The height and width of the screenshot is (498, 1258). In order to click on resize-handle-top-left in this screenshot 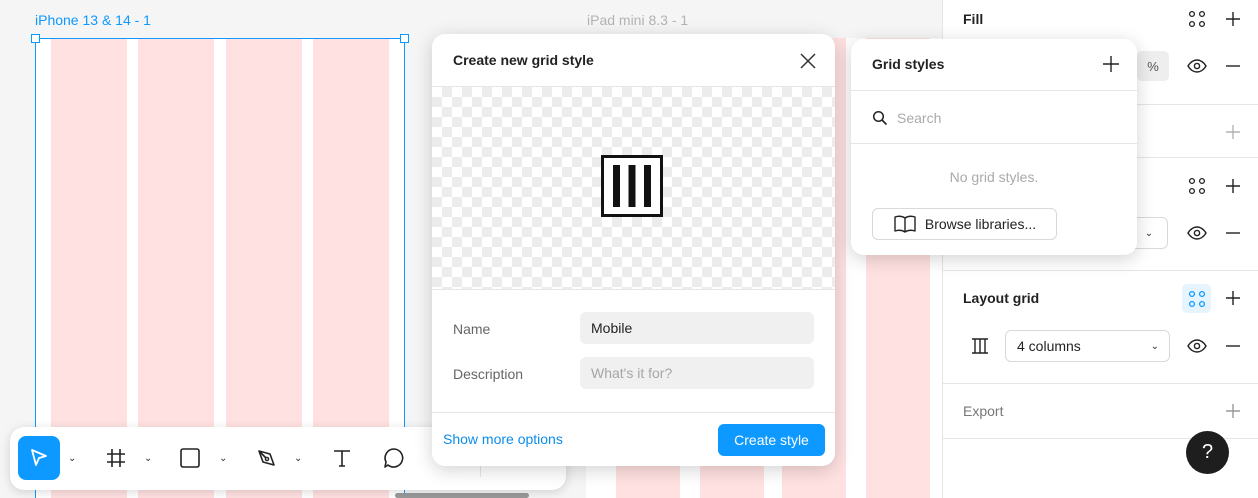, I will do `click(35, 38)`.